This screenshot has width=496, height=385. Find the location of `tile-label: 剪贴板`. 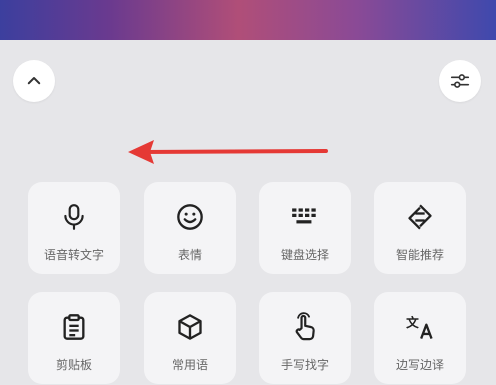

tile-label: 剪贴板 is located at coordinates (73, 365).